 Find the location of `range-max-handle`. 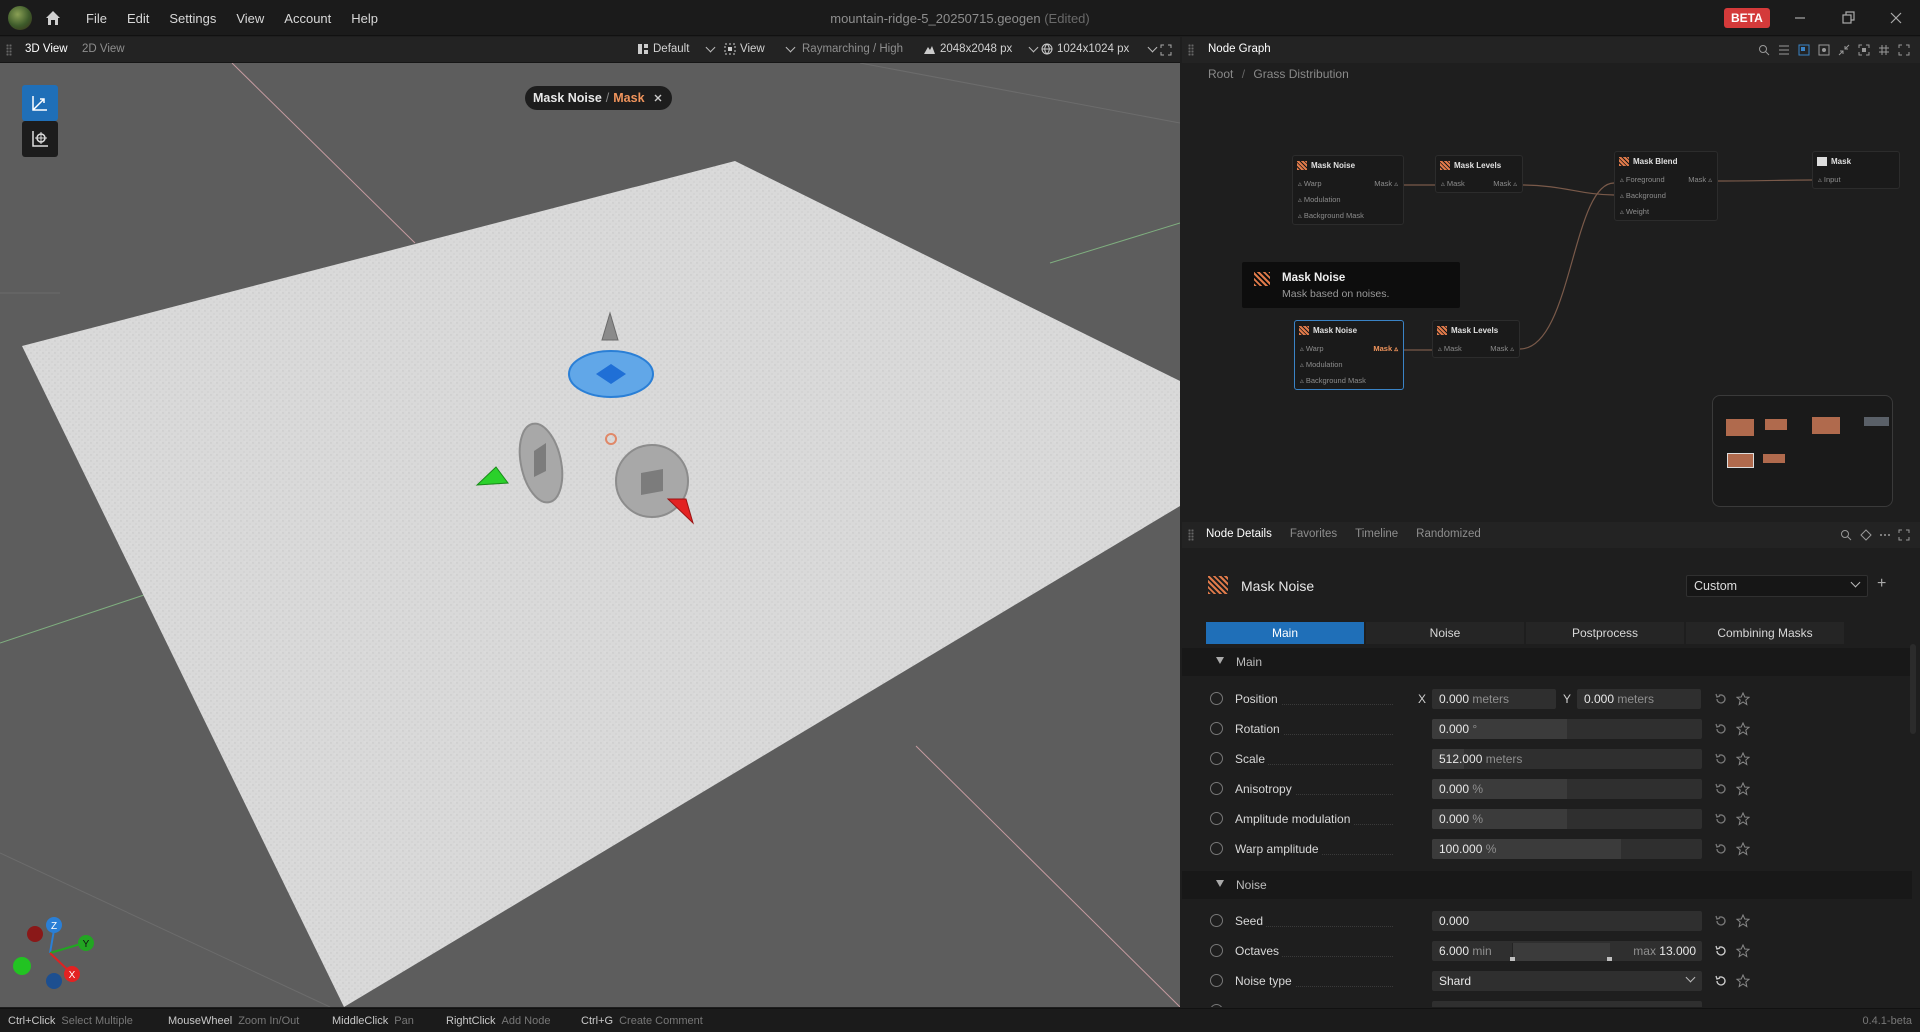

range-max-handle is located at coordinates (1609, 959).